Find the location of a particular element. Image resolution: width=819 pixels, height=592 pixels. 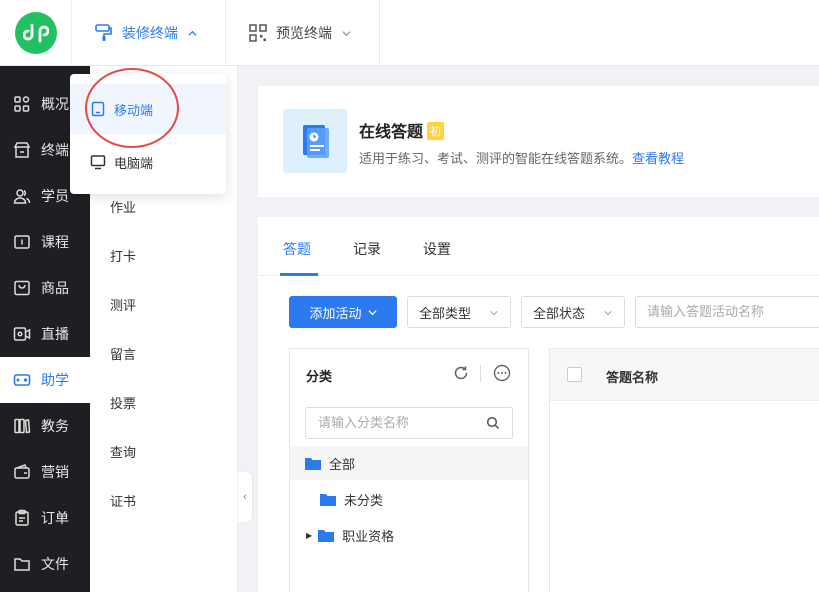

sidebar-item-label: 终端 is located at coordinates (55, 150).